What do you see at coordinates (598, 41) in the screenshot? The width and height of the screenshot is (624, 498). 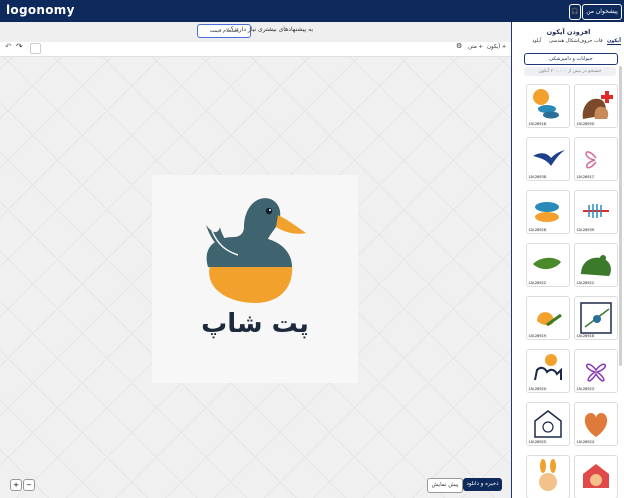 I see `tab-frame: قاب` at bounding box center [598, 41].